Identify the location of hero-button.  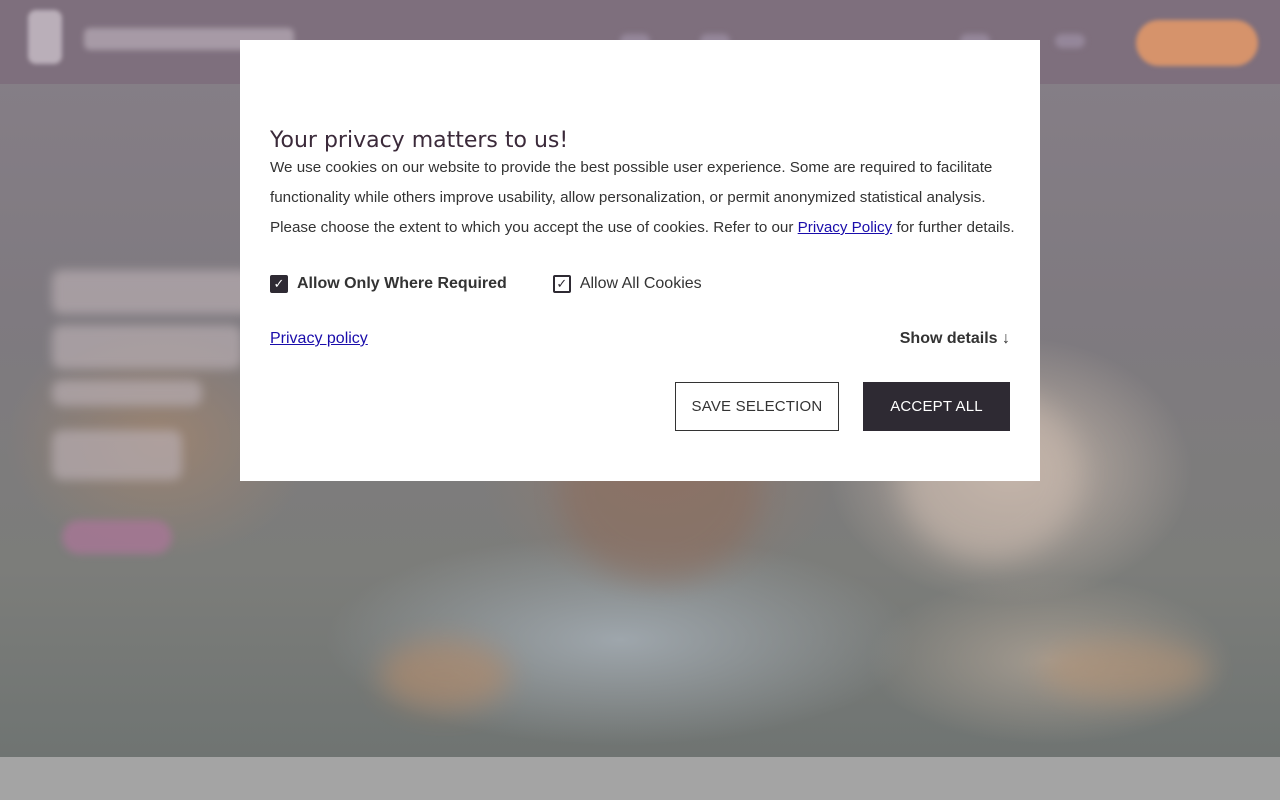
(117, 537).